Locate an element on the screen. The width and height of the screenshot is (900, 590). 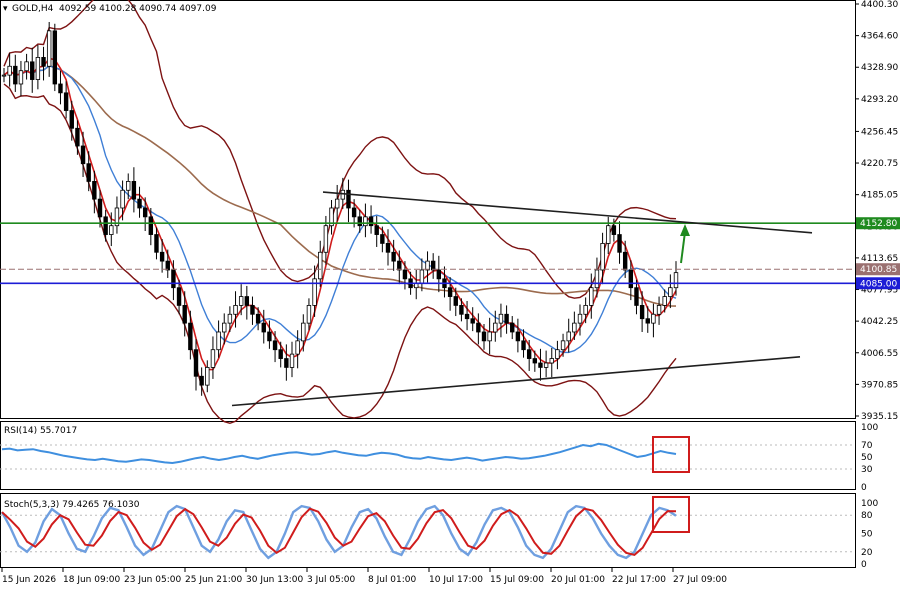
price-tag-label: 4152.80 is located at coordinates (878, 224).